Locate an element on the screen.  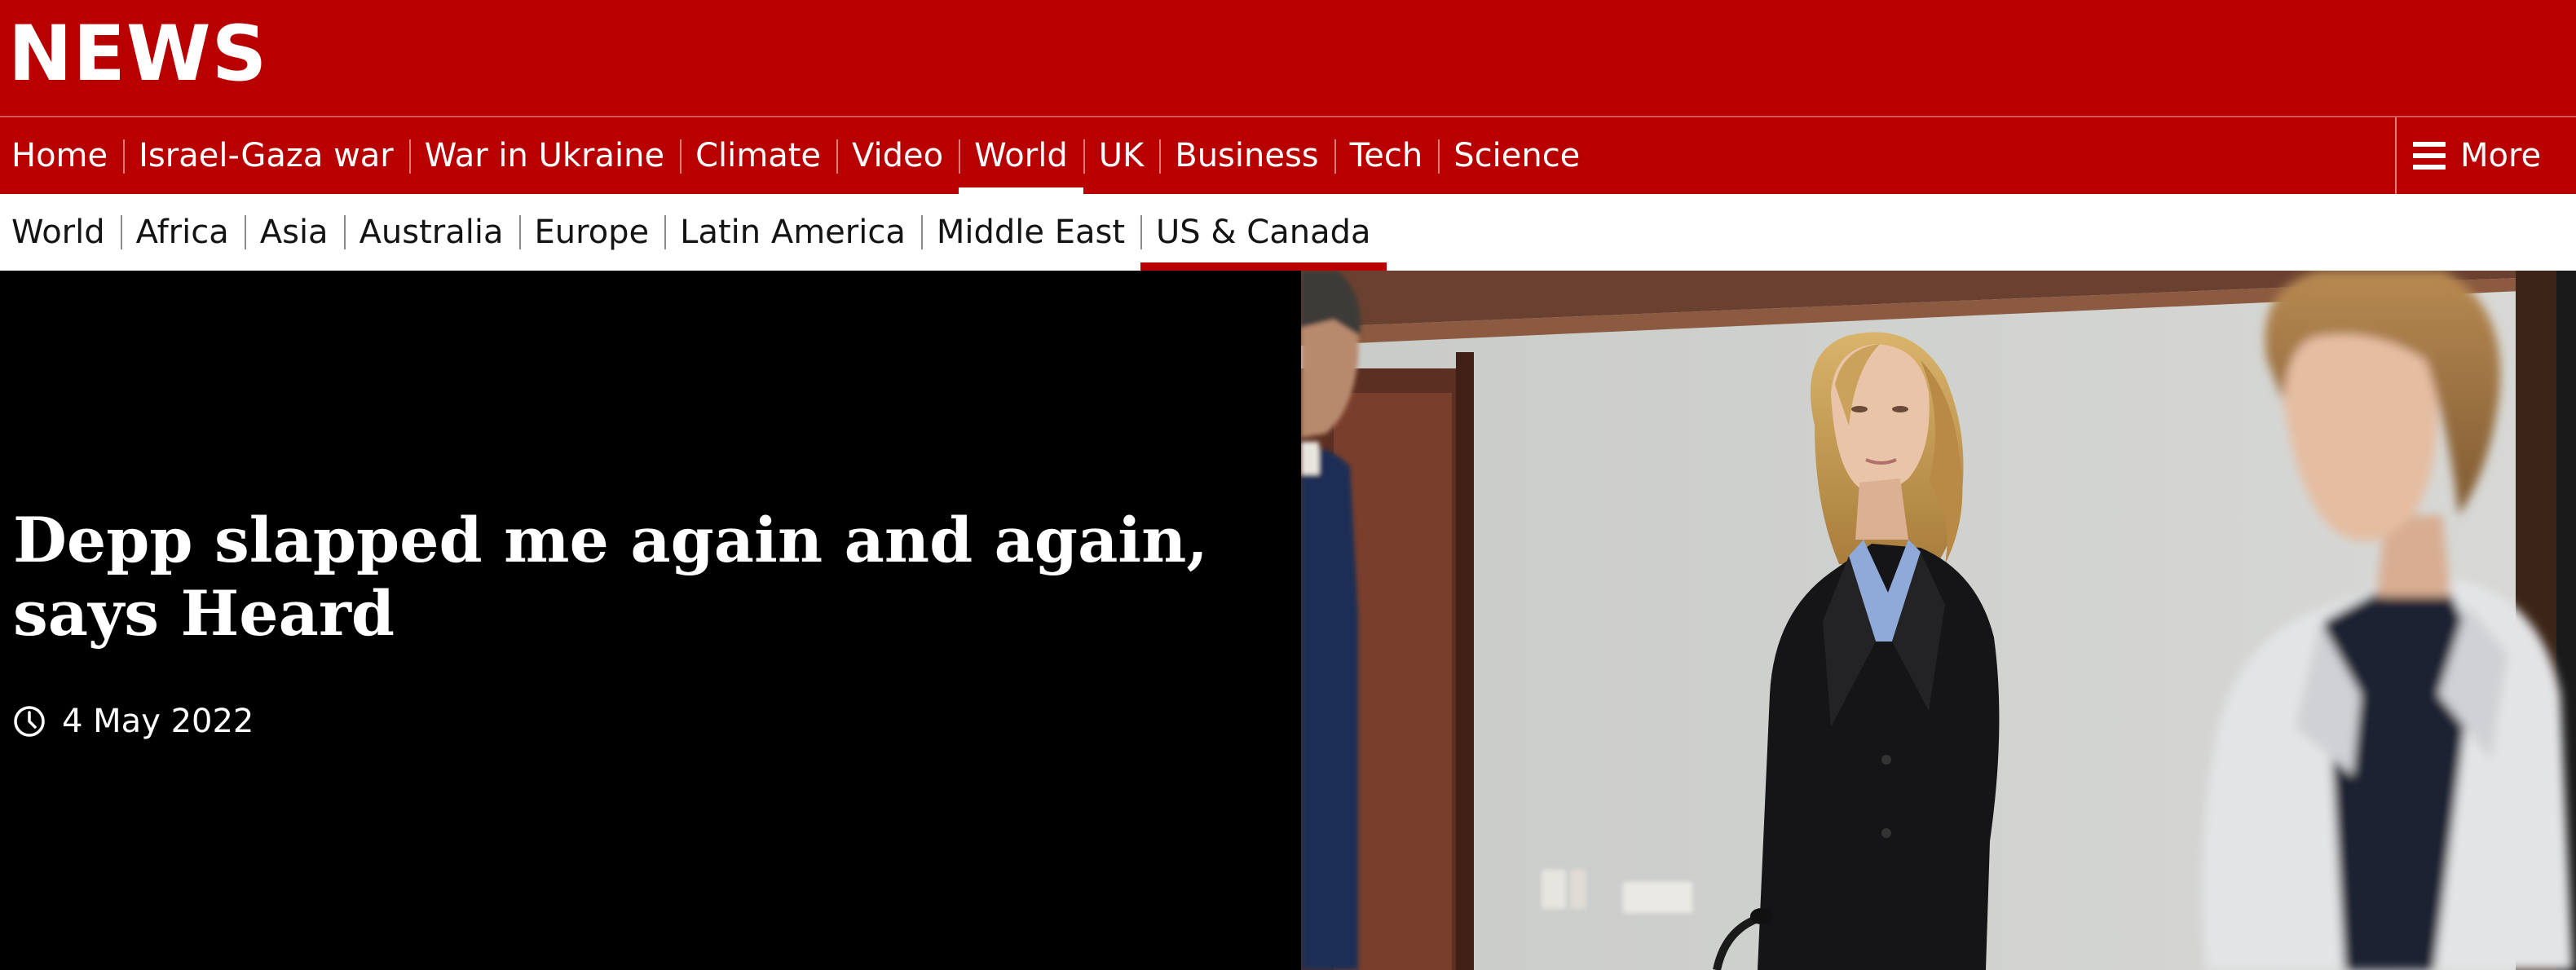
subnav-item-world: World is located at coordinates (60, 233).